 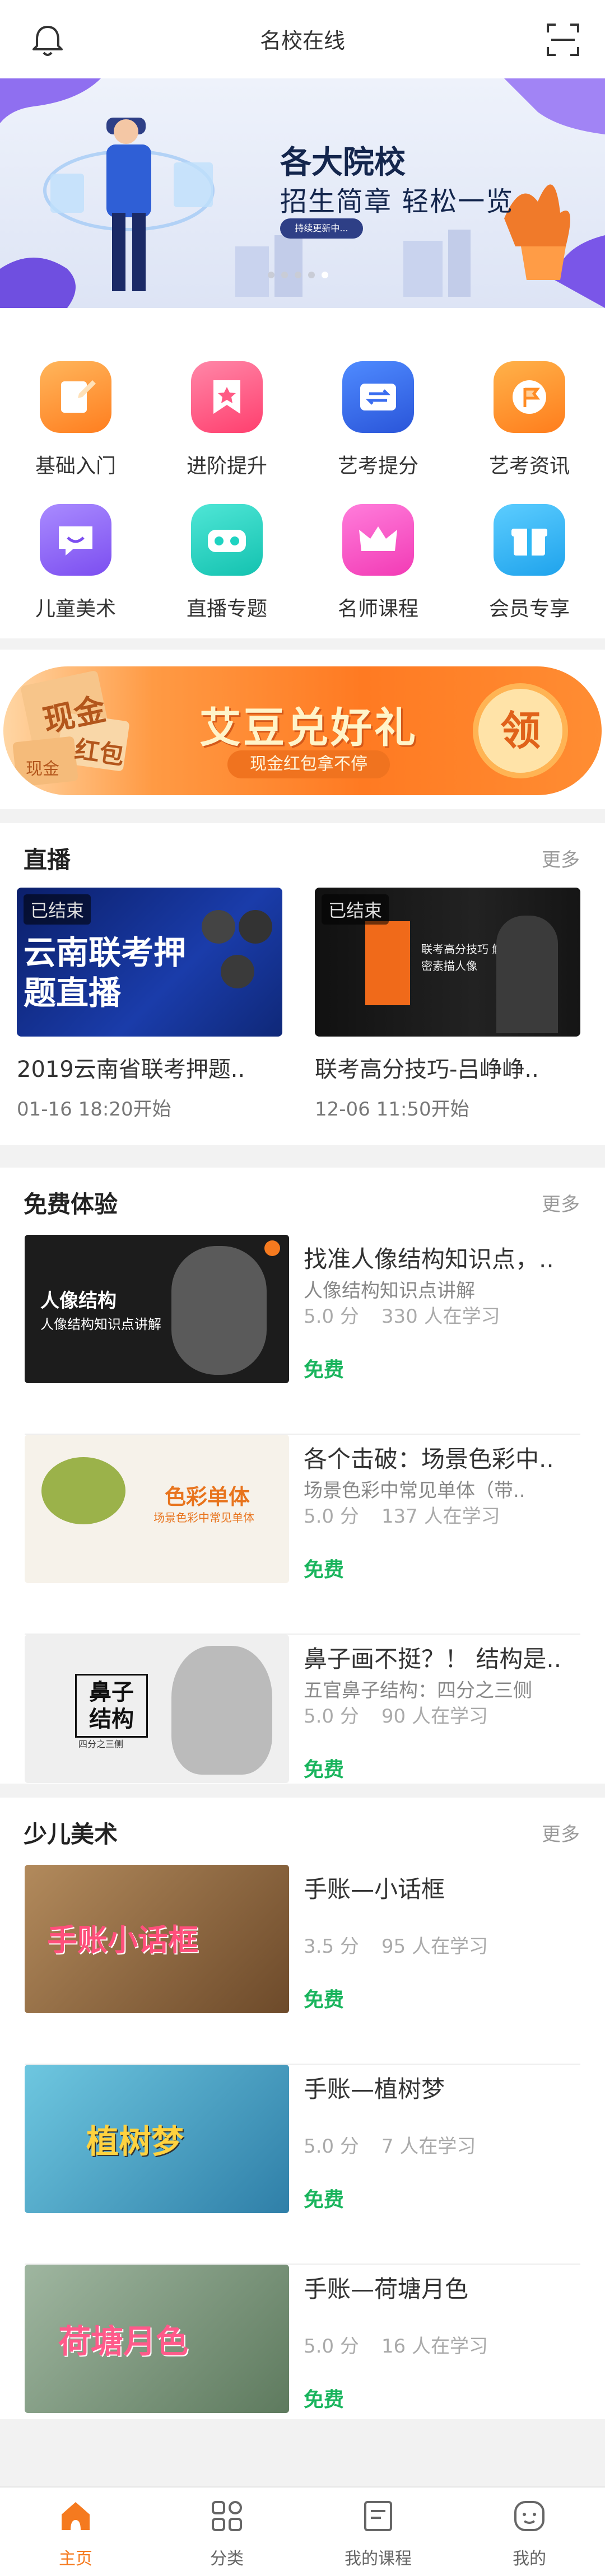 I want to click on teacher-silhouette, so click(x=527, y=975).